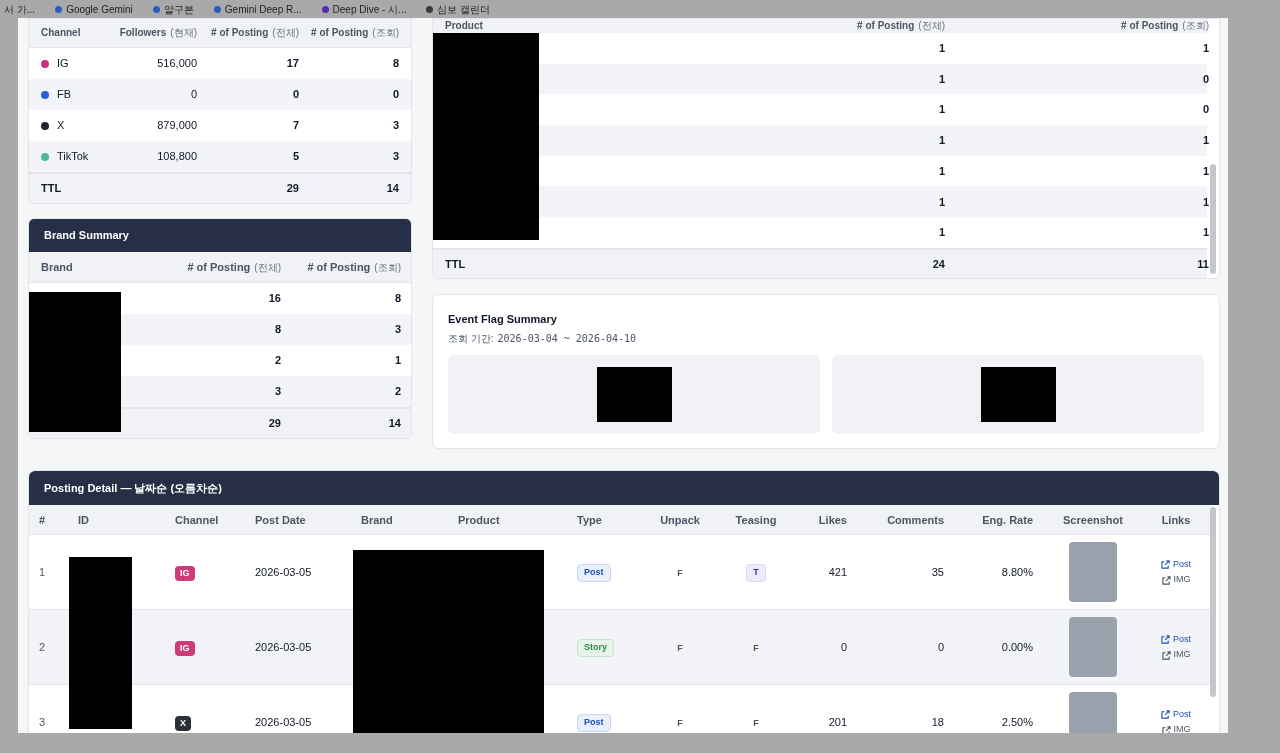 The height and width of the screenshot is (753, 1280). Describe the element at coordinates (292, 64) in the screenshot. I see `table-cell-text: 17` at that location.